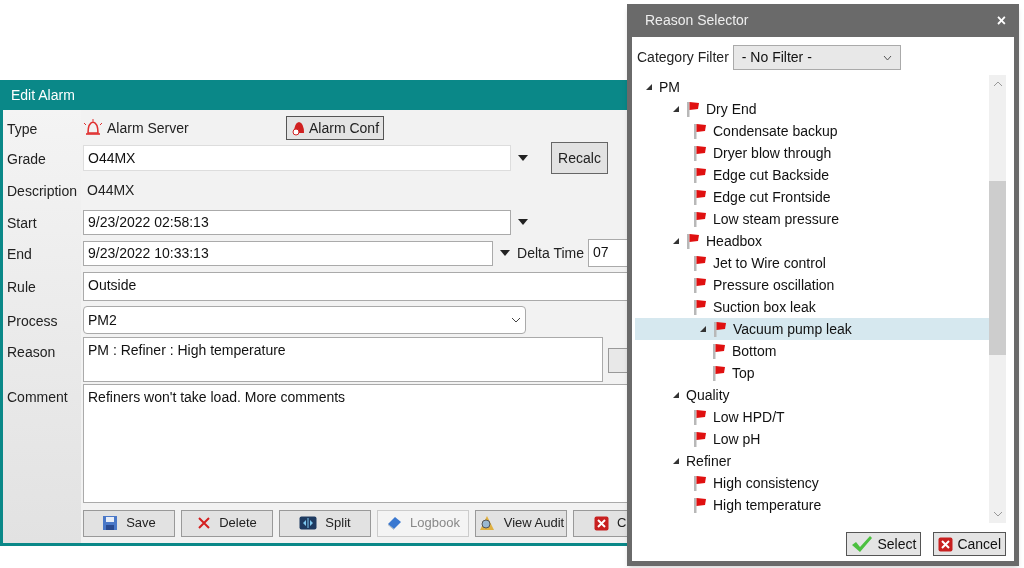  I want to click on description-value: O44MX, so click(111, 190).